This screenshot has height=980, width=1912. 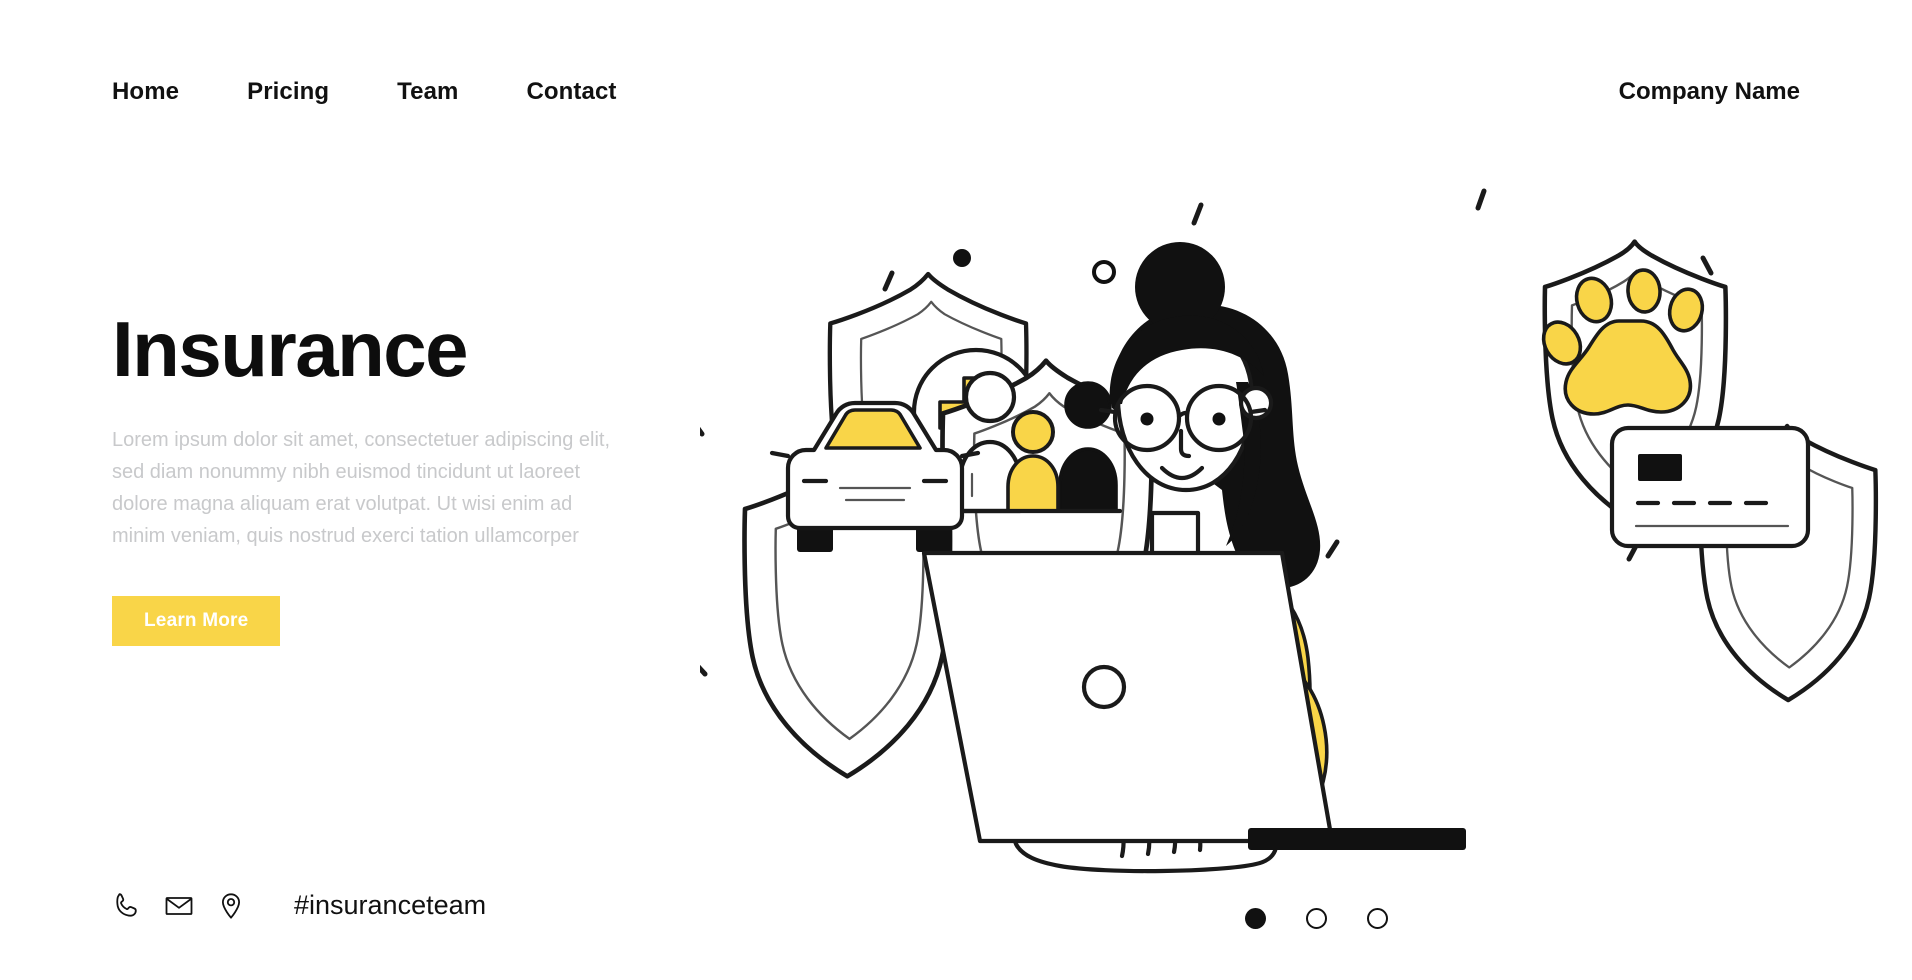 What do you see at coordinates (127, 906) in the screenshot?
I see `phone-icon` at bounding box center [127, 906].